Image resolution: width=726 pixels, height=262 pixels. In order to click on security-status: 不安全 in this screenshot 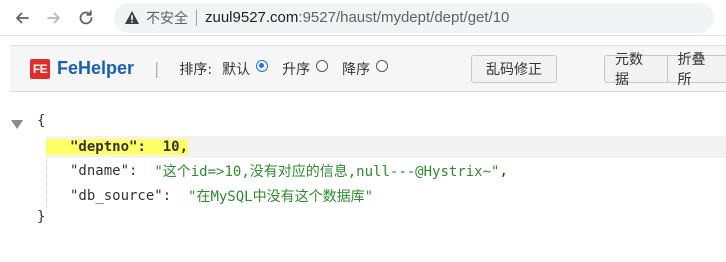, I will do `click(167, 18)`.